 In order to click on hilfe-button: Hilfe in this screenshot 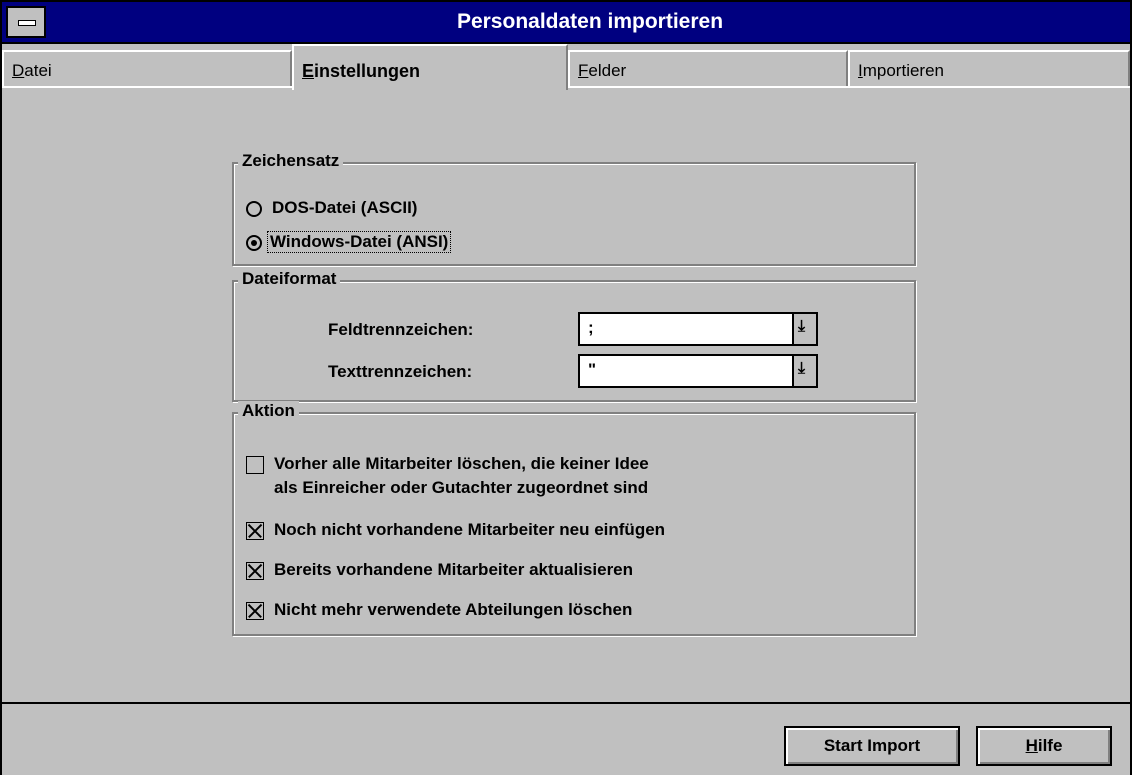, I will do `click(1044, 746)`.